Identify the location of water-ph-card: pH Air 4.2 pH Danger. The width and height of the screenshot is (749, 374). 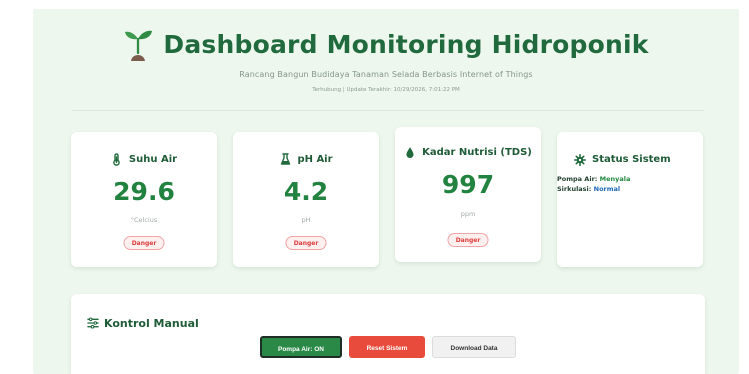
(306, 199).